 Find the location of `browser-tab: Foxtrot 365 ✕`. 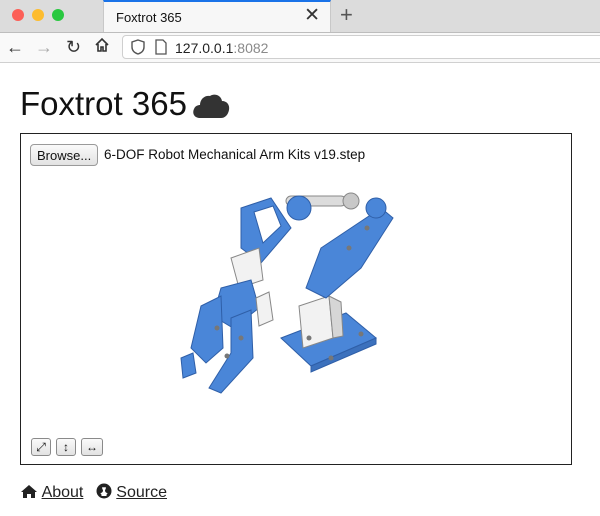

browser-tab: Foxtrot 365 ✕ is located at coordinates (217, 16).